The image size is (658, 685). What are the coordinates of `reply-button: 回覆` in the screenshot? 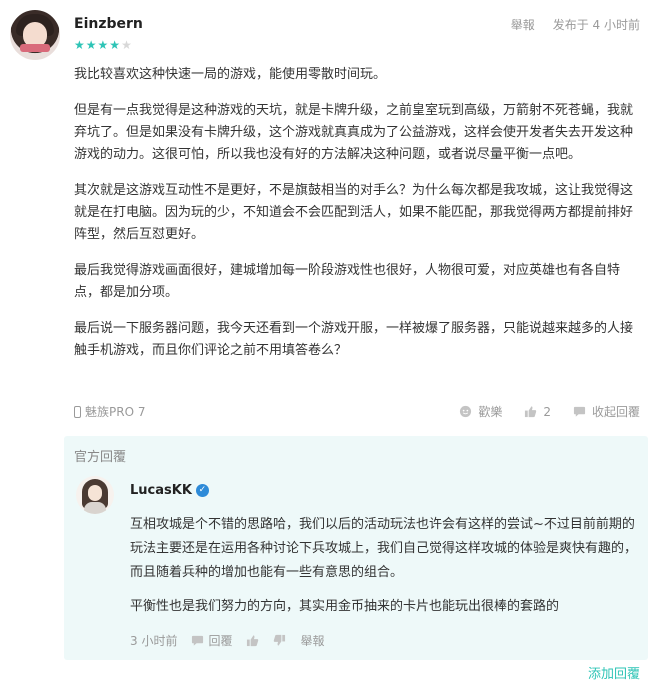 It's located at (211, 640).